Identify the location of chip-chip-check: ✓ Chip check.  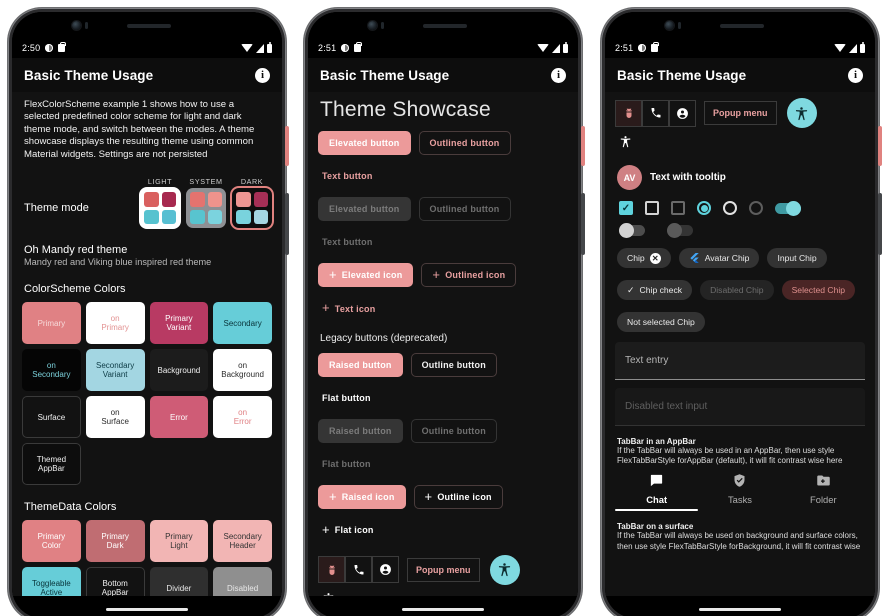
(655, 290).